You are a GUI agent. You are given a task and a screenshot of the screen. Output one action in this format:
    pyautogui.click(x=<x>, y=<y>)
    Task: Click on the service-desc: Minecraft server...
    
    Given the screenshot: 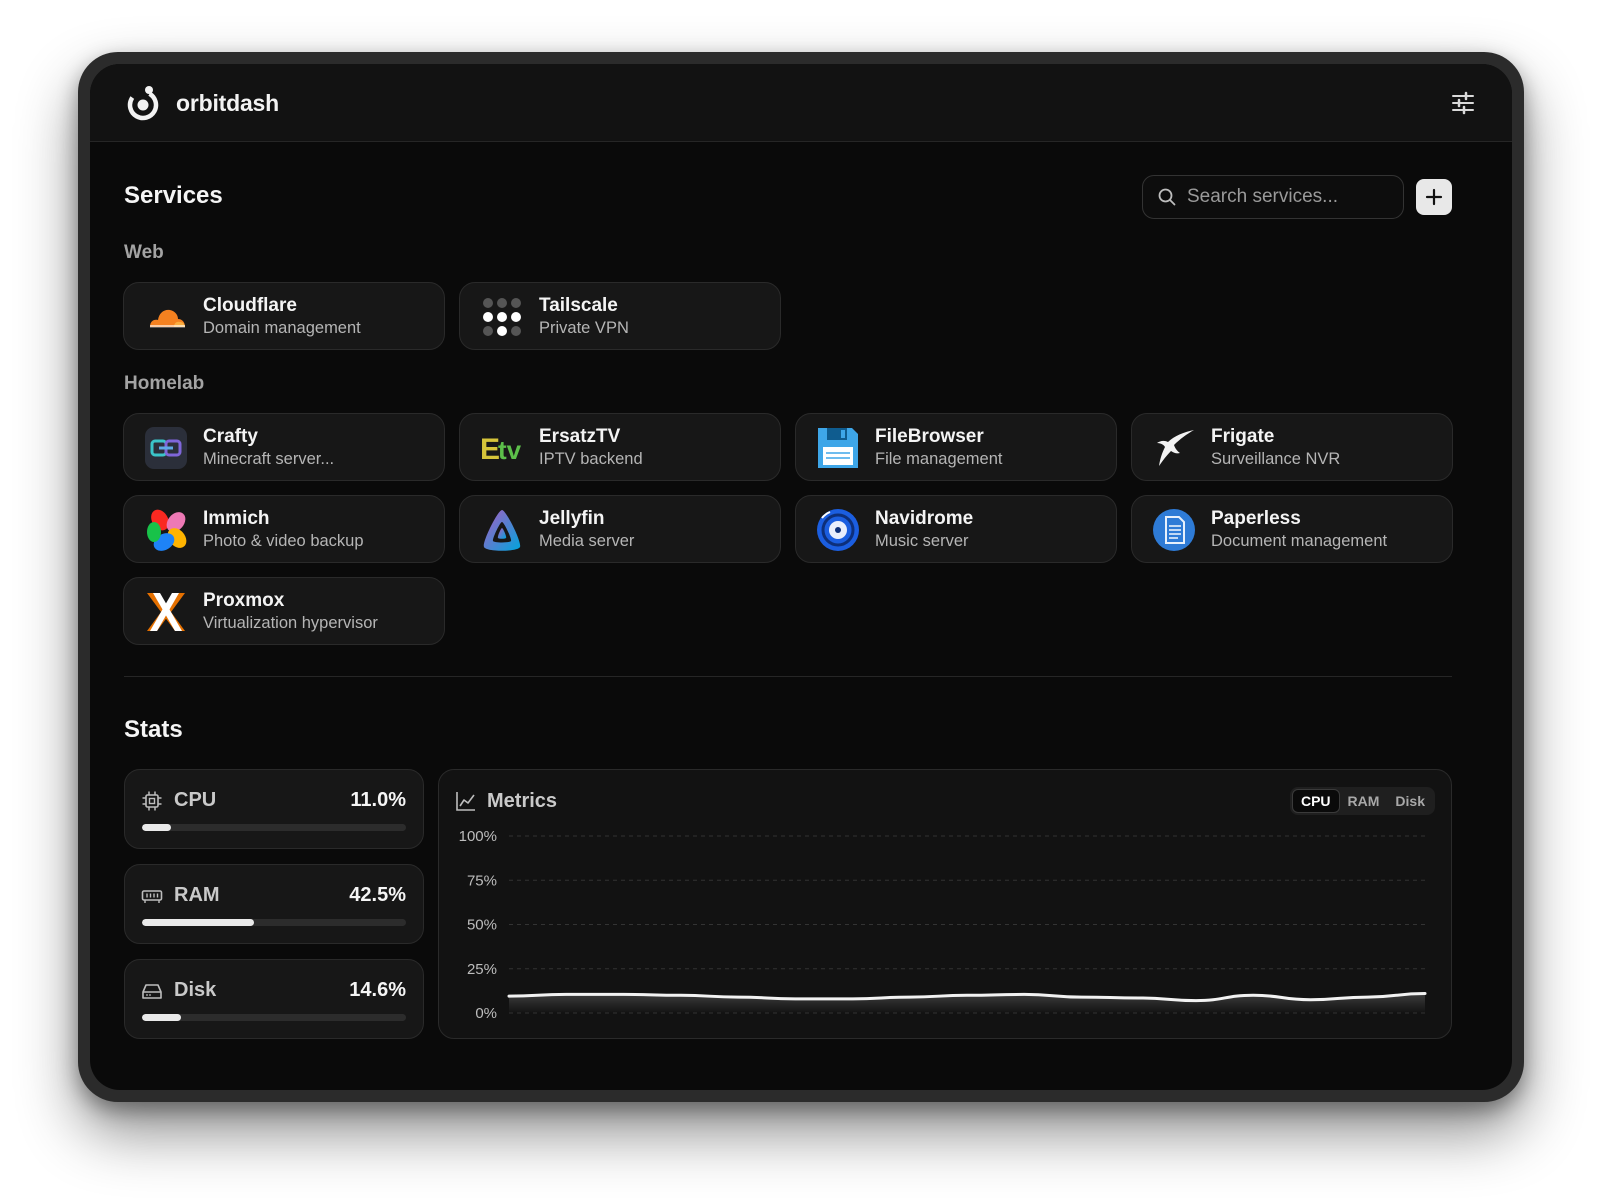 What is the action you would take?
    pyautogui.click(x=269, y=459)
    